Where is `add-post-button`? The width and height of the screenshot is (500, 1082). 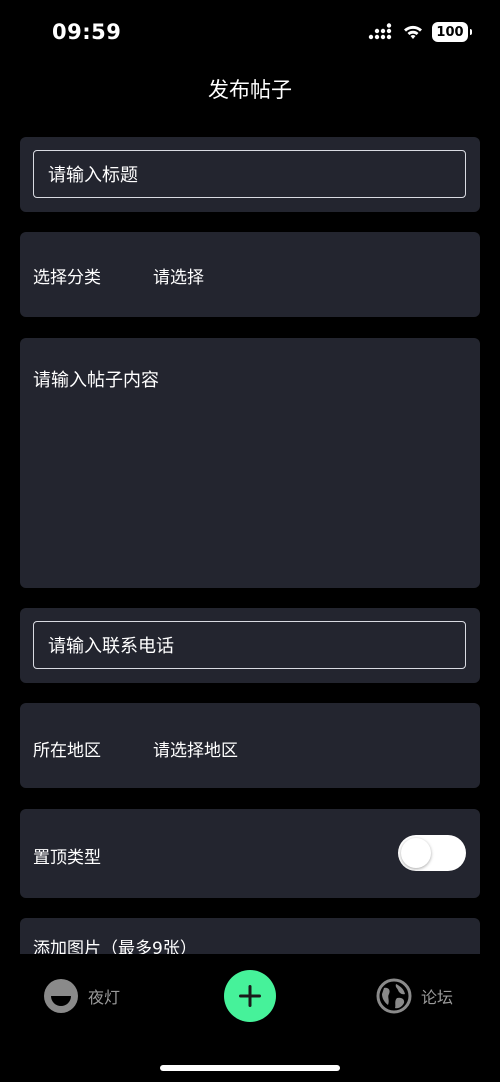 add-post-button is located at coordinates (250, 996).